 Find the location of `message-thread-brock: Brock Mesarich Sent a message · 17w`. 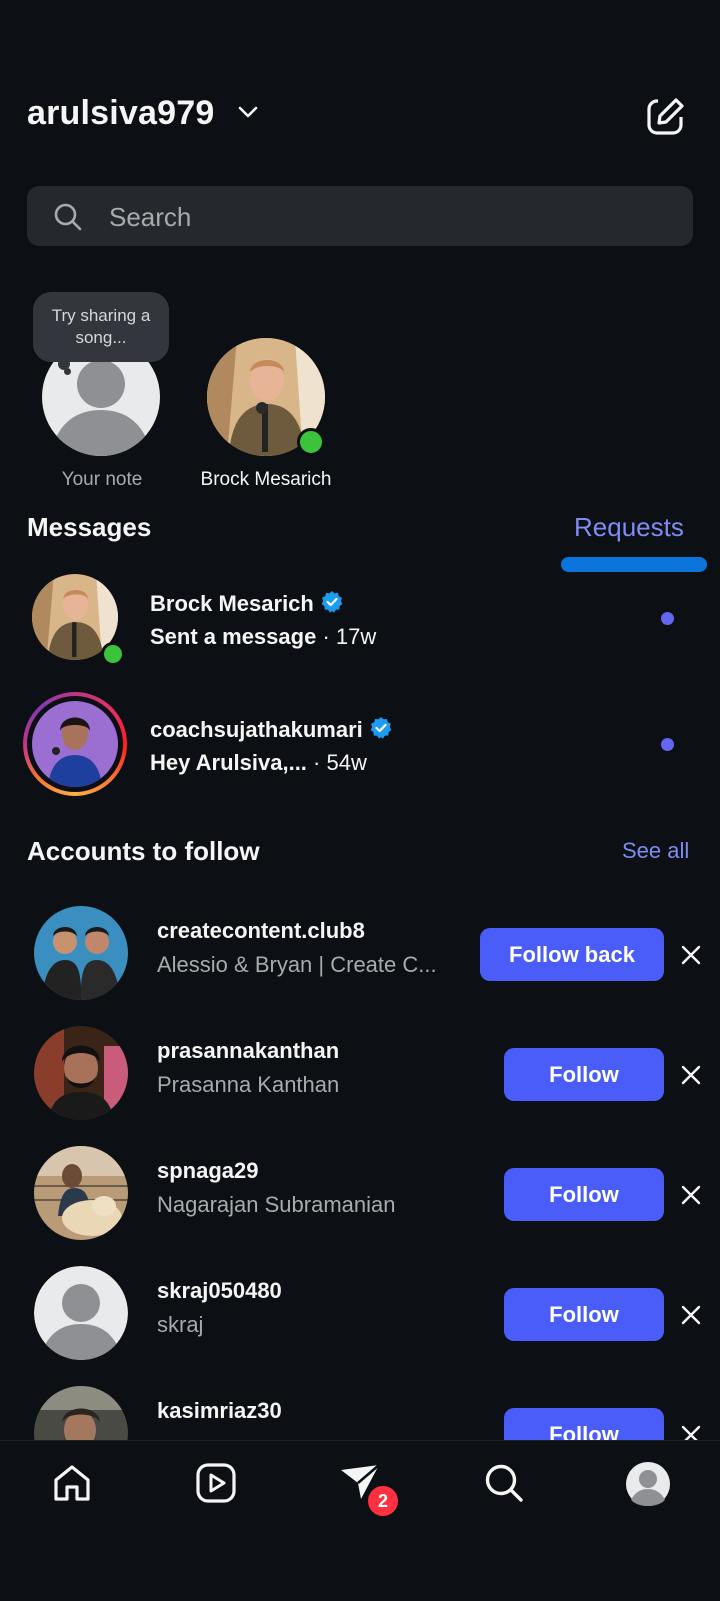

message-thread-brock: Brock Mesarich Sent a message · 17w is located at coordinates (360, 617).